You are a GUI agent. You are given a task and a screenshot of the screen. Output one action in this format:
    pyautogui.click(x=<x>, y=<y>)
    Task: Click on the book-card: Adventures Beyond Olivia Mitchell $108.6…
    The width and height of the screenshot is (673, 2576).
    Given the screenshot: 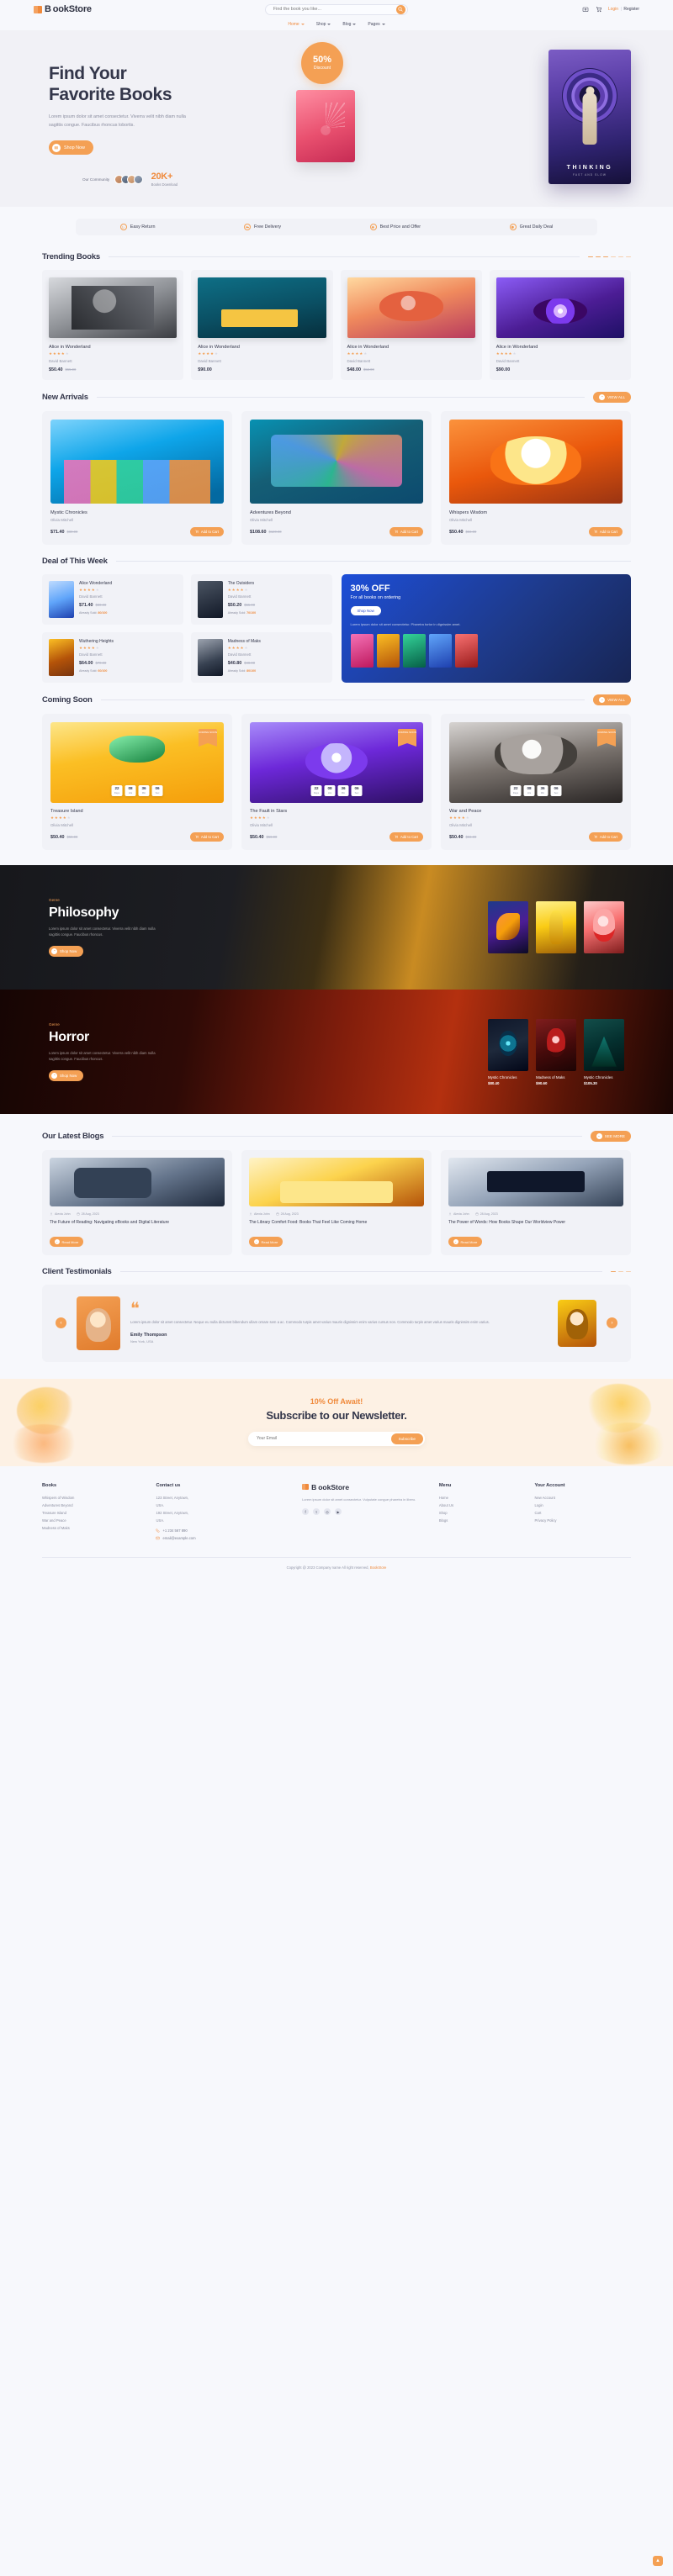 What is the action you would take?
    pyautogui.click(x=336, y=478)
    